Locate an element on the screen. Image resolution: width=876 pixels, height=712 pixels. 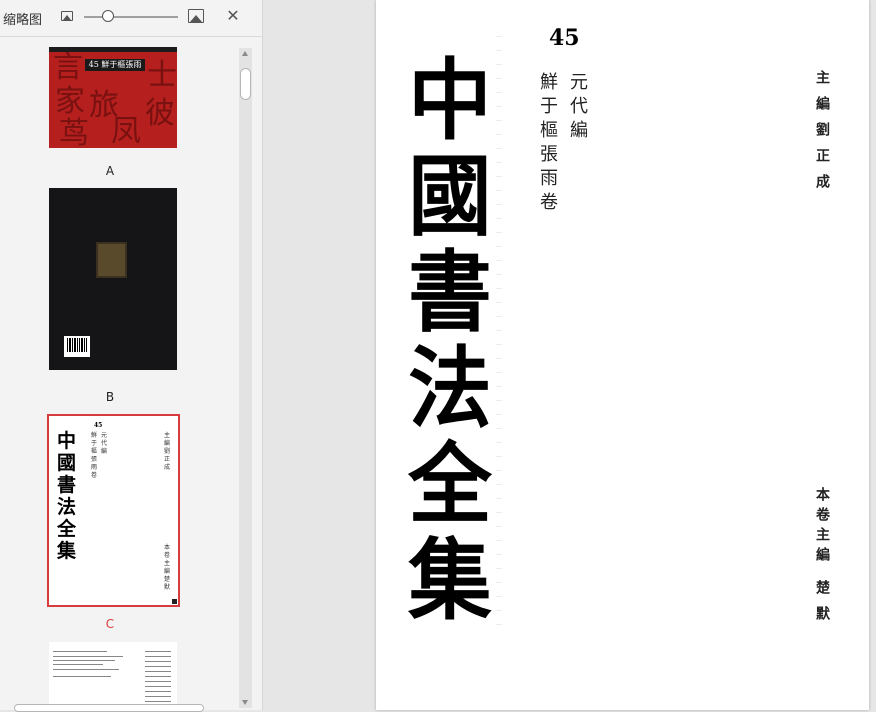
cover-banner-number: 45 is located at coordinates (93, 64).